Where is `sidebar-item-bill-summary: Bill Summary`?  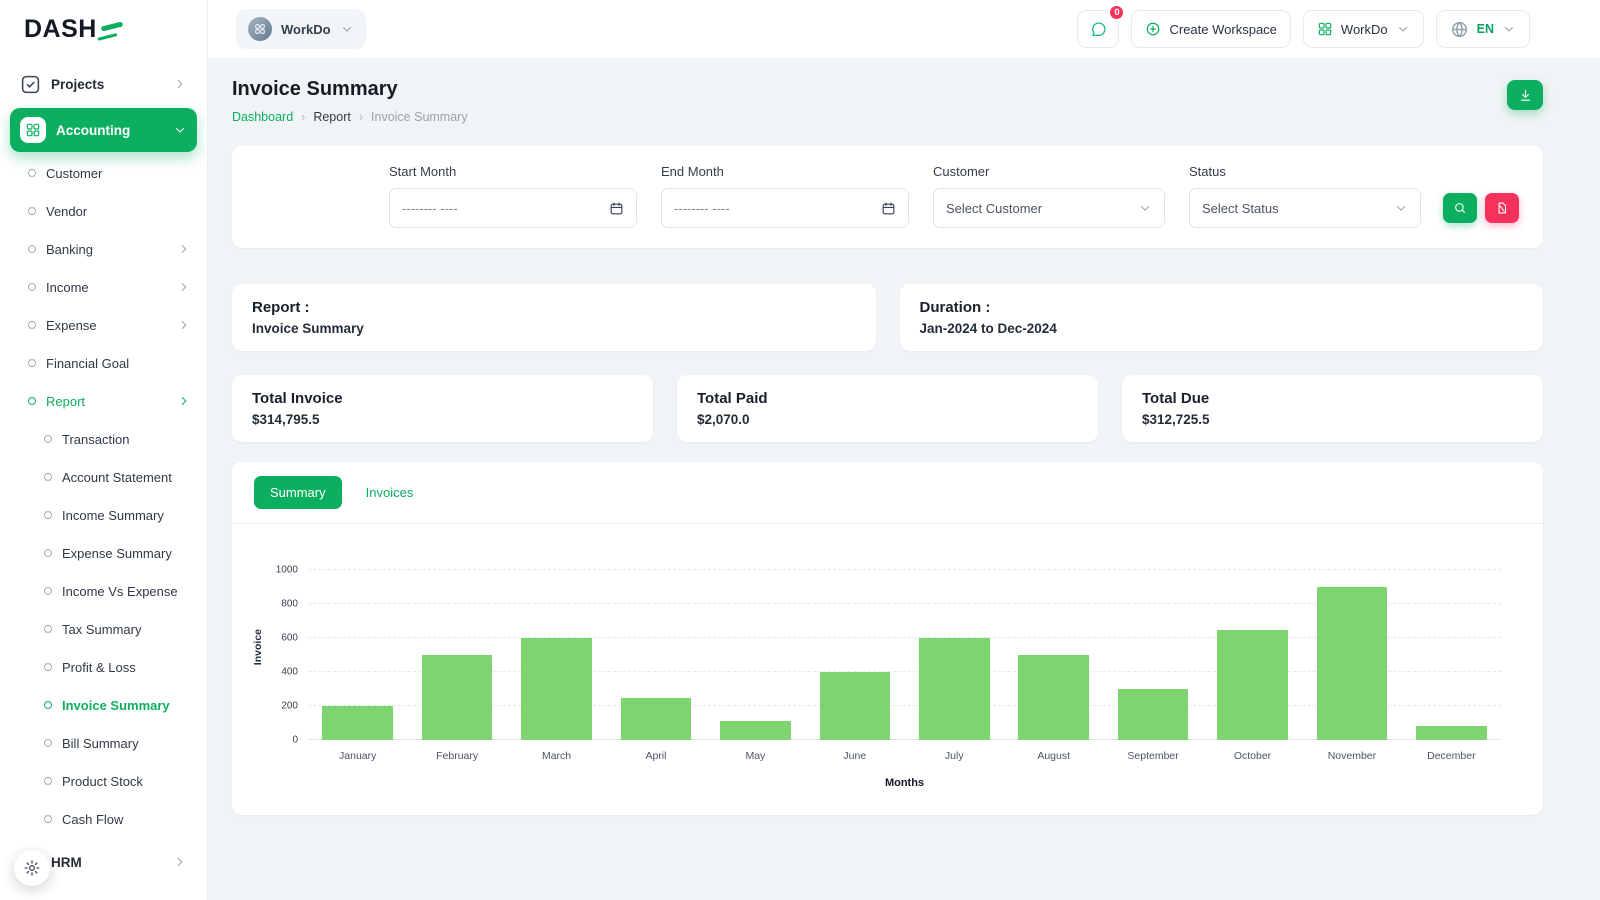 sidebar-item-bill-summary: Bill Summary is located at coordinates (103, 743).